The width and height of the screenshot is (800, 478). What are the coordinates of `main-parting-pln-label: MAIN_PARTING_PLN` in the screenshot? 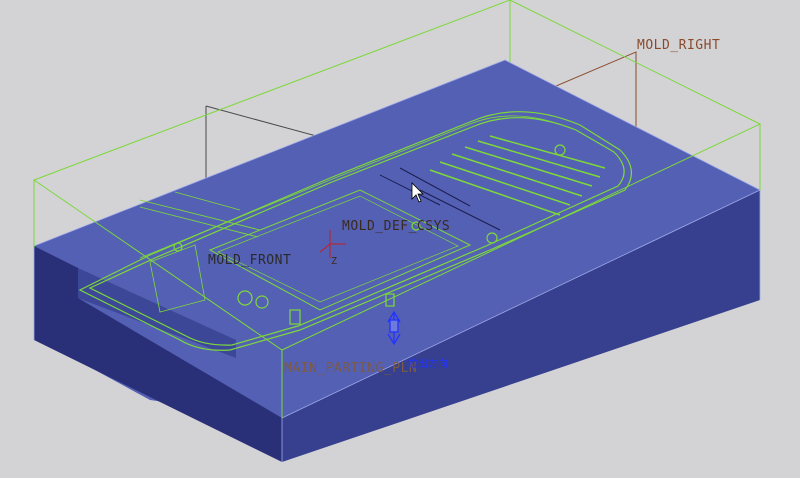 It's located at (350, 368).